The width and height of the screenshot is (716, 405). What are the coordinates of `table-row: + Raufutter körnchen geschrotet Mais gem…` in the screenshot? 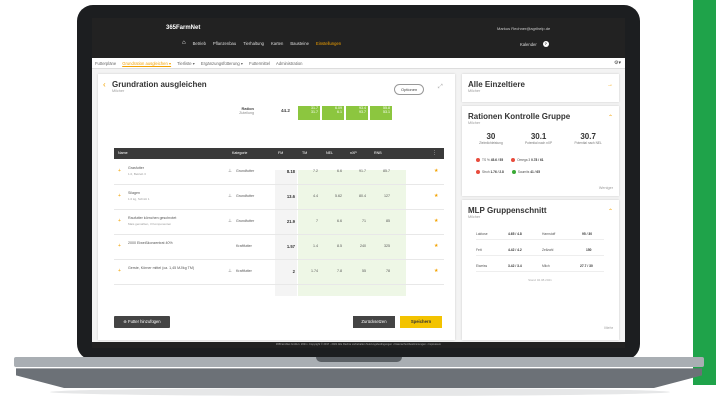 It's located at (279, 222).